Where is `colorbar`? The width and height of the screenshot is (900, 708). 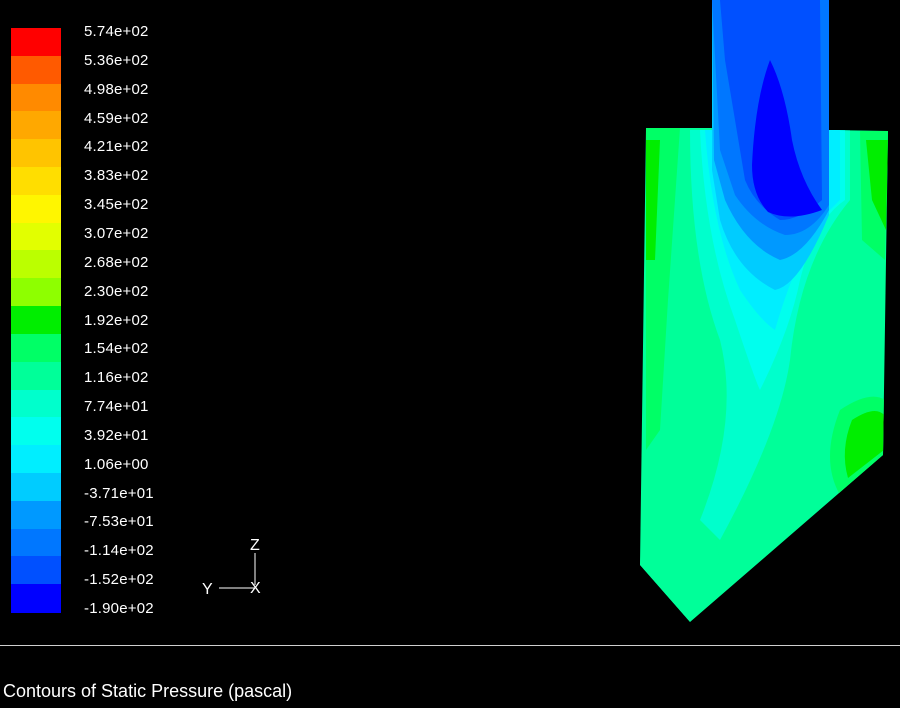 colorbar is located at coordinates (36, 320).